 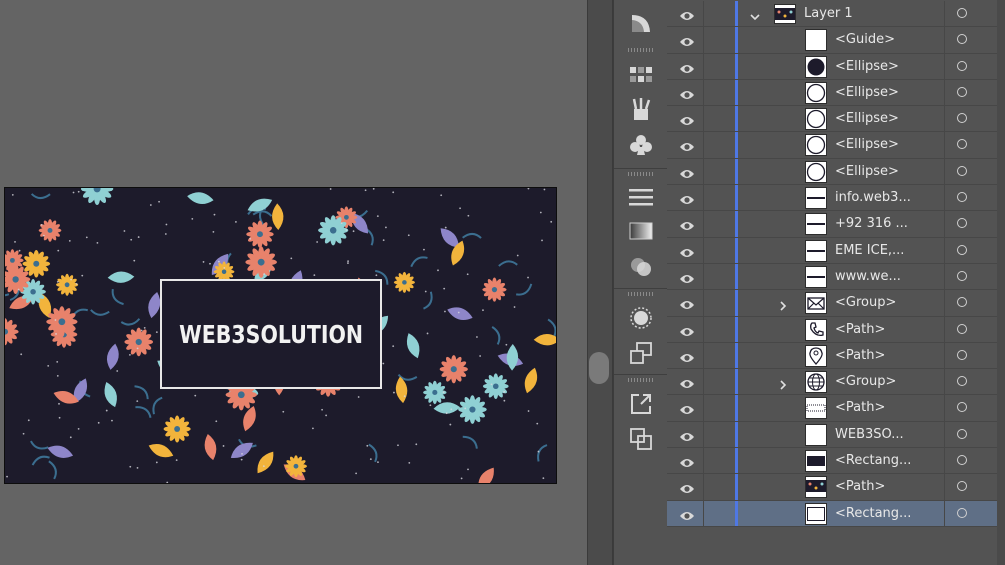 What do you see at coordinates (641, 353) in the screenshot?
I see `transform-icon` at bounding box center [641, 353].